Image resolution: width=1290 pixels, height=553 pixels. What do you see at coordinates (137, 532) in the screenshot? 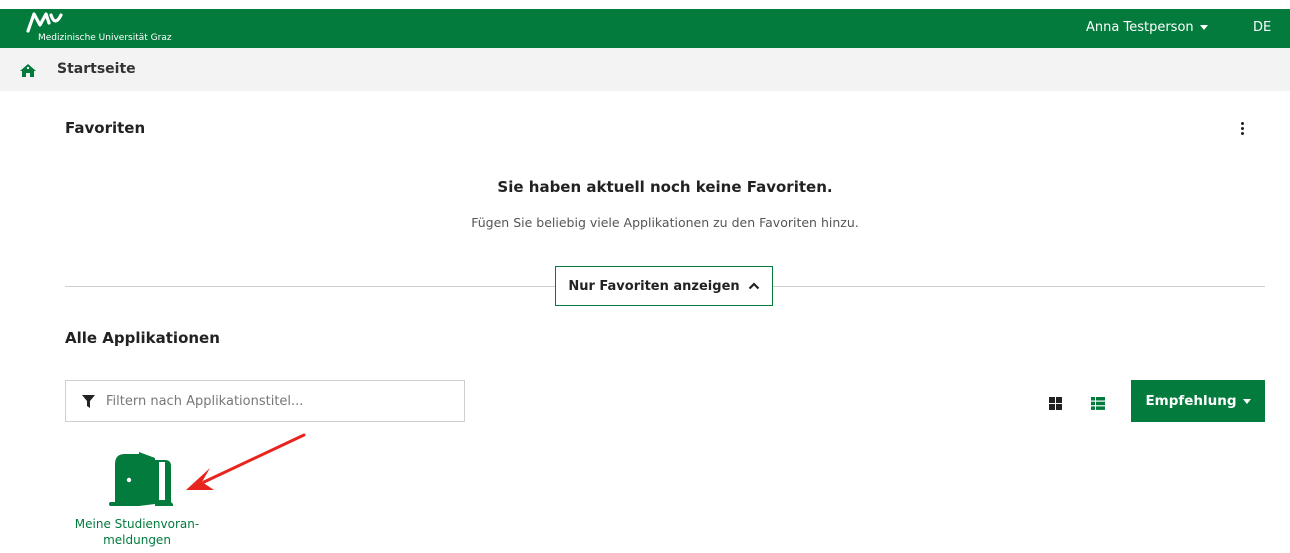
I see `app-tile-label: Meine Studienvoran- meldungen` at bounding box center [137, 532].